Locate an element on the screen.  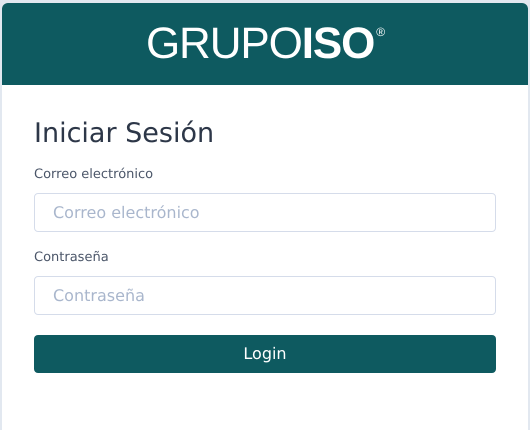
field-label: Contraseña is located at coordinates (72, 258).